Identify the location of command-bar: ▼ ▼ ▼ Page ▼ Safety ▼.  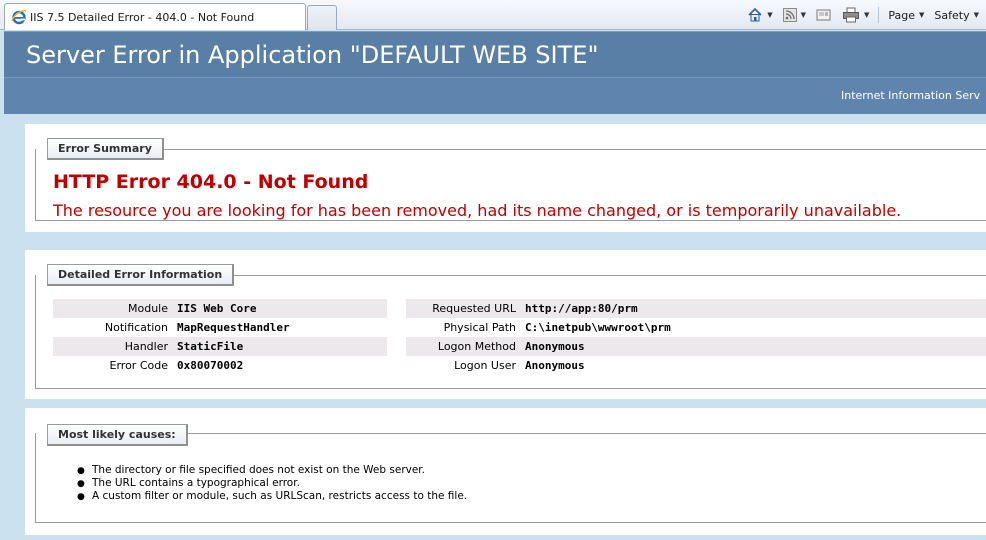
(863, 15).